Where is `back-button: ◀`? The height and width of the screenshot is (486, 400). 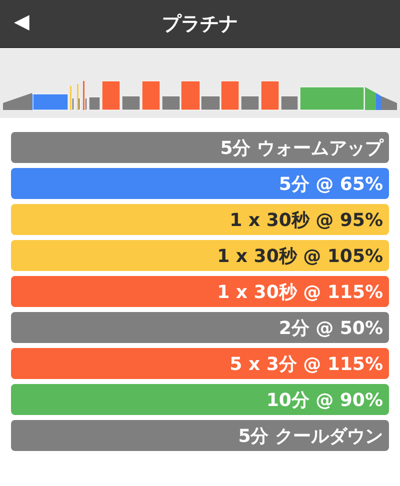 back-button: ◀ is located at coordinates (21, 22).